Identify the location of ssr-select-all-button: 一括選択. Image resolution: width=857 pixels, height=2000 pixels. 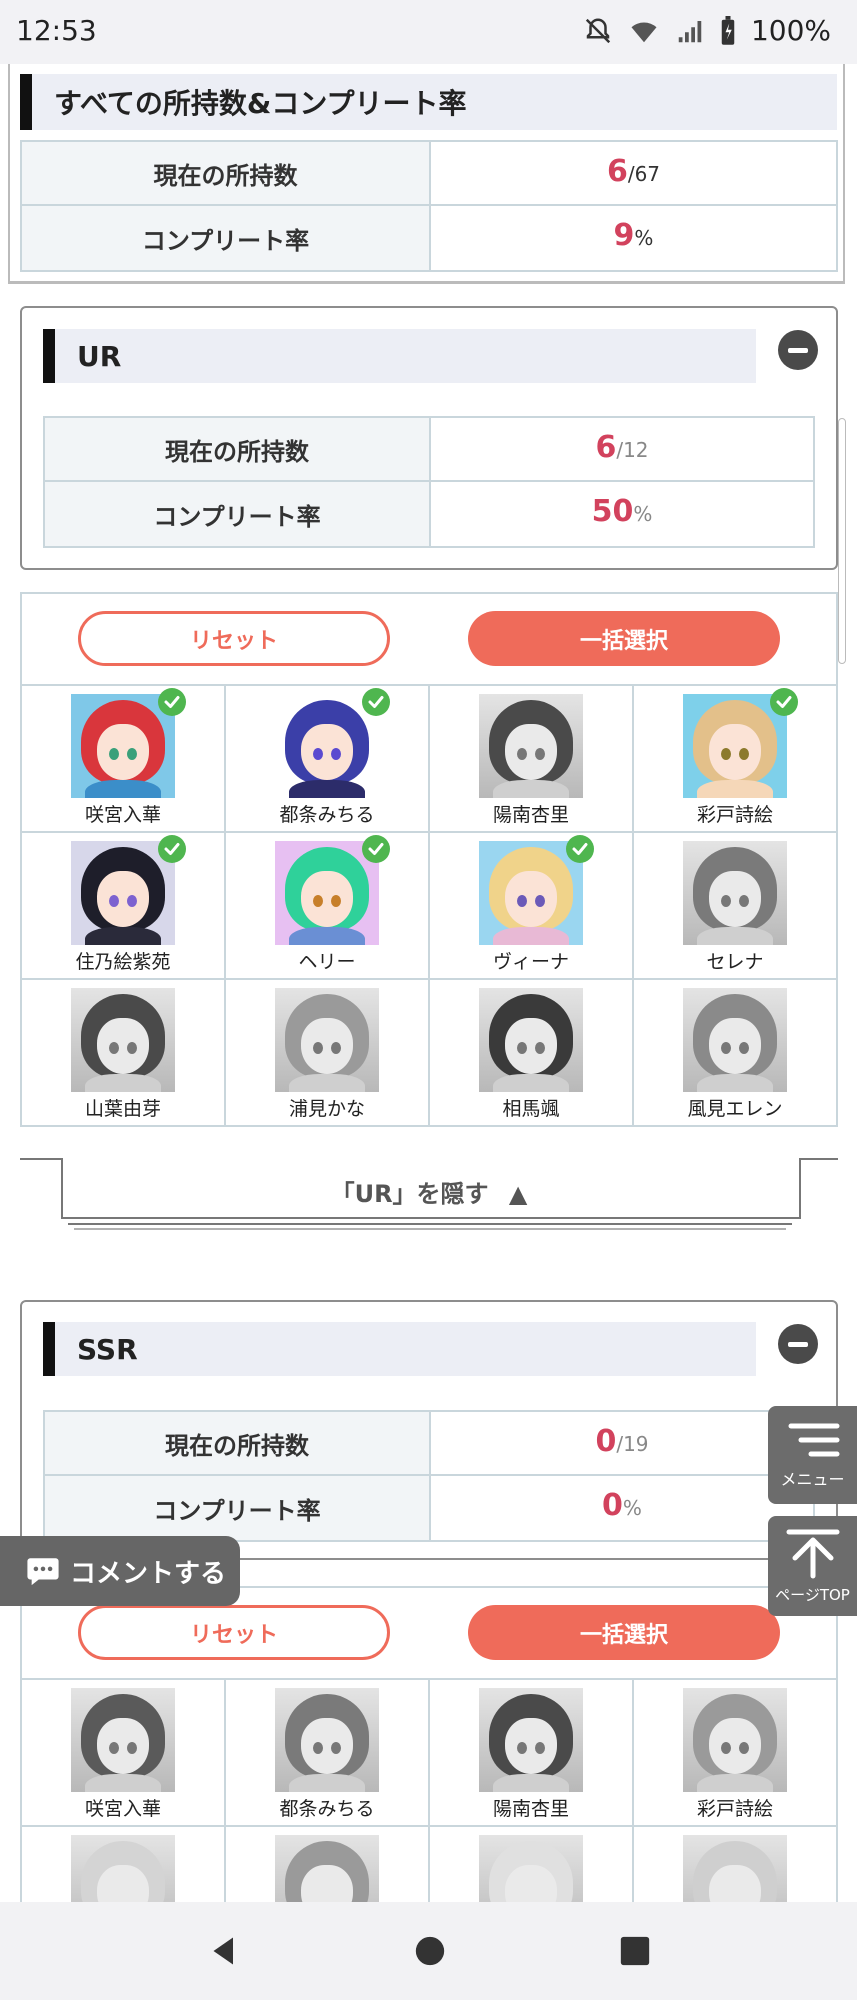
(624, 1632).